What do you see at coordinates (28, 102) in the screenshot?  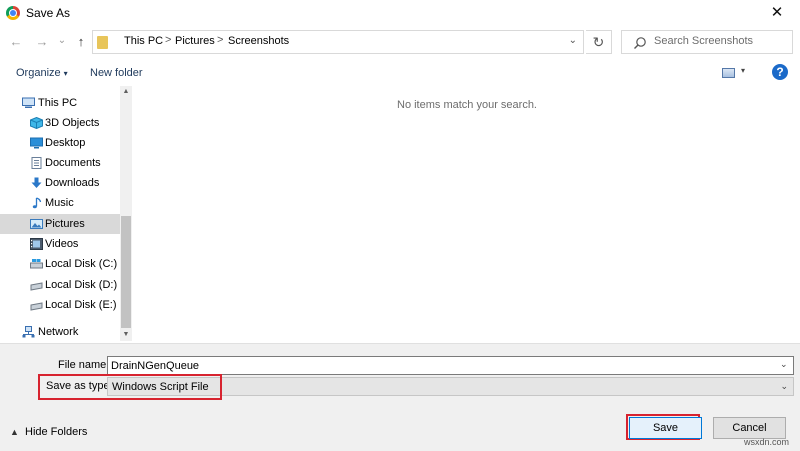 I see `computer-icon` at bounding box center [28, 102].